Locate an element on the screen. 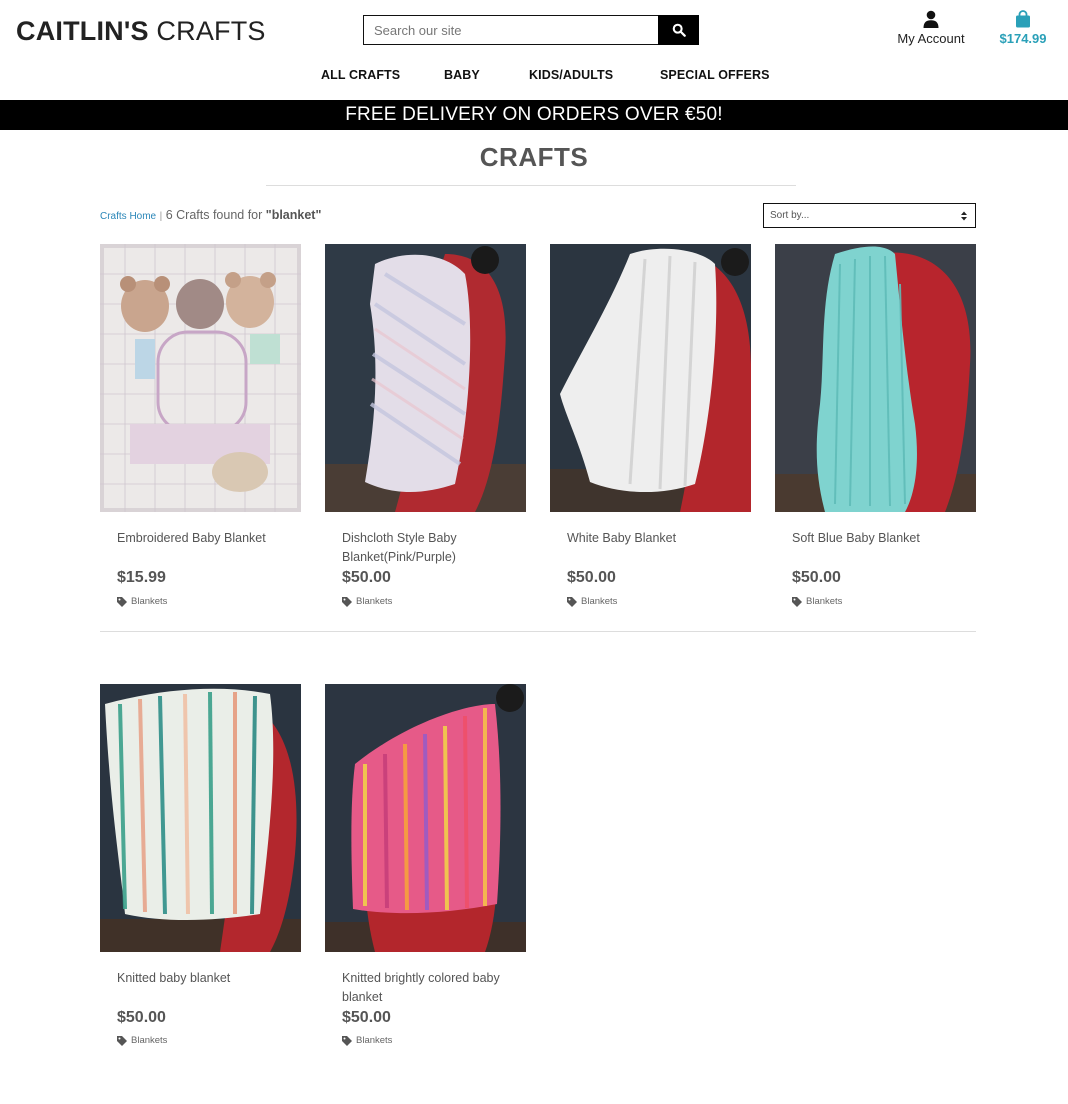 This screenshot has width=1068, height=1104. product-card: Embroidered Baby Blanket $15.99 Blankets is located at coordinates (200, 425).